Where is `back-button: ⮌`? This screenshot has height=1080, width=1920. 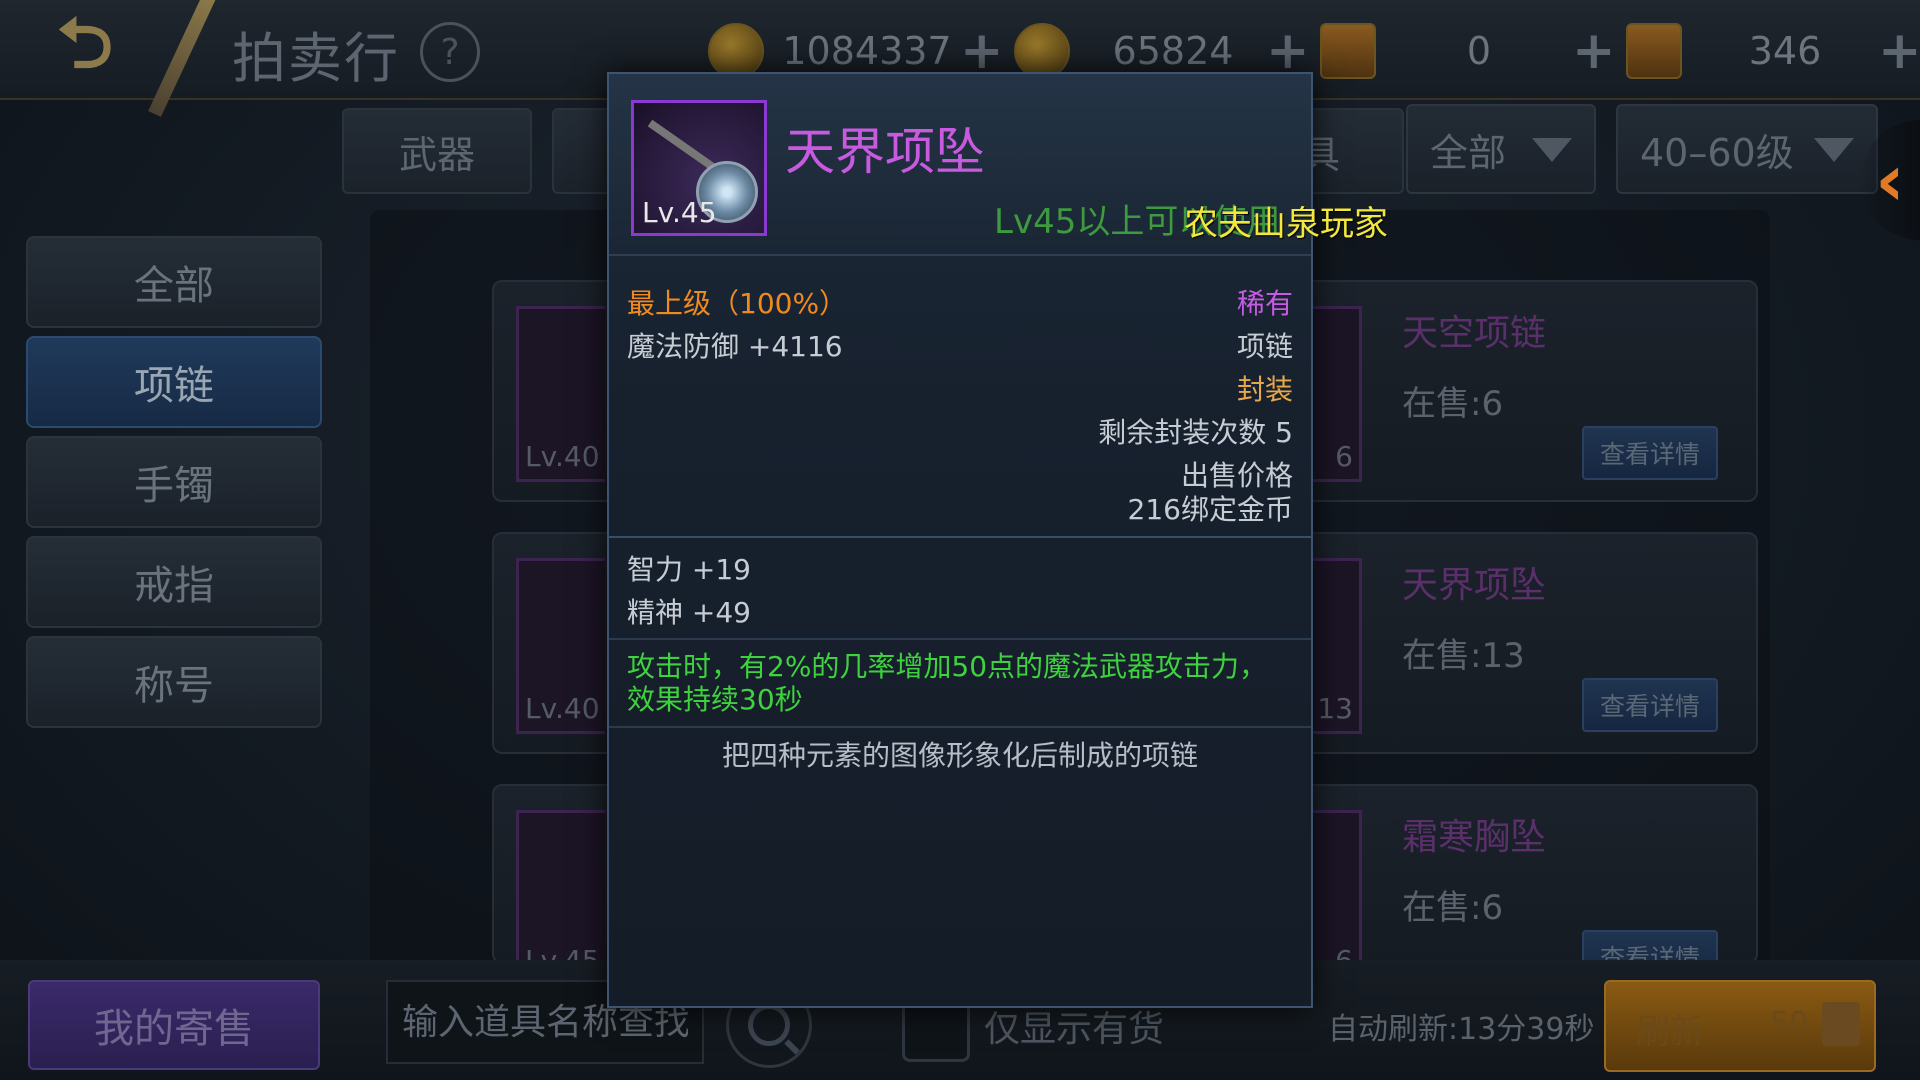
back-button: ⮌ is located at coordinates (85, 47).